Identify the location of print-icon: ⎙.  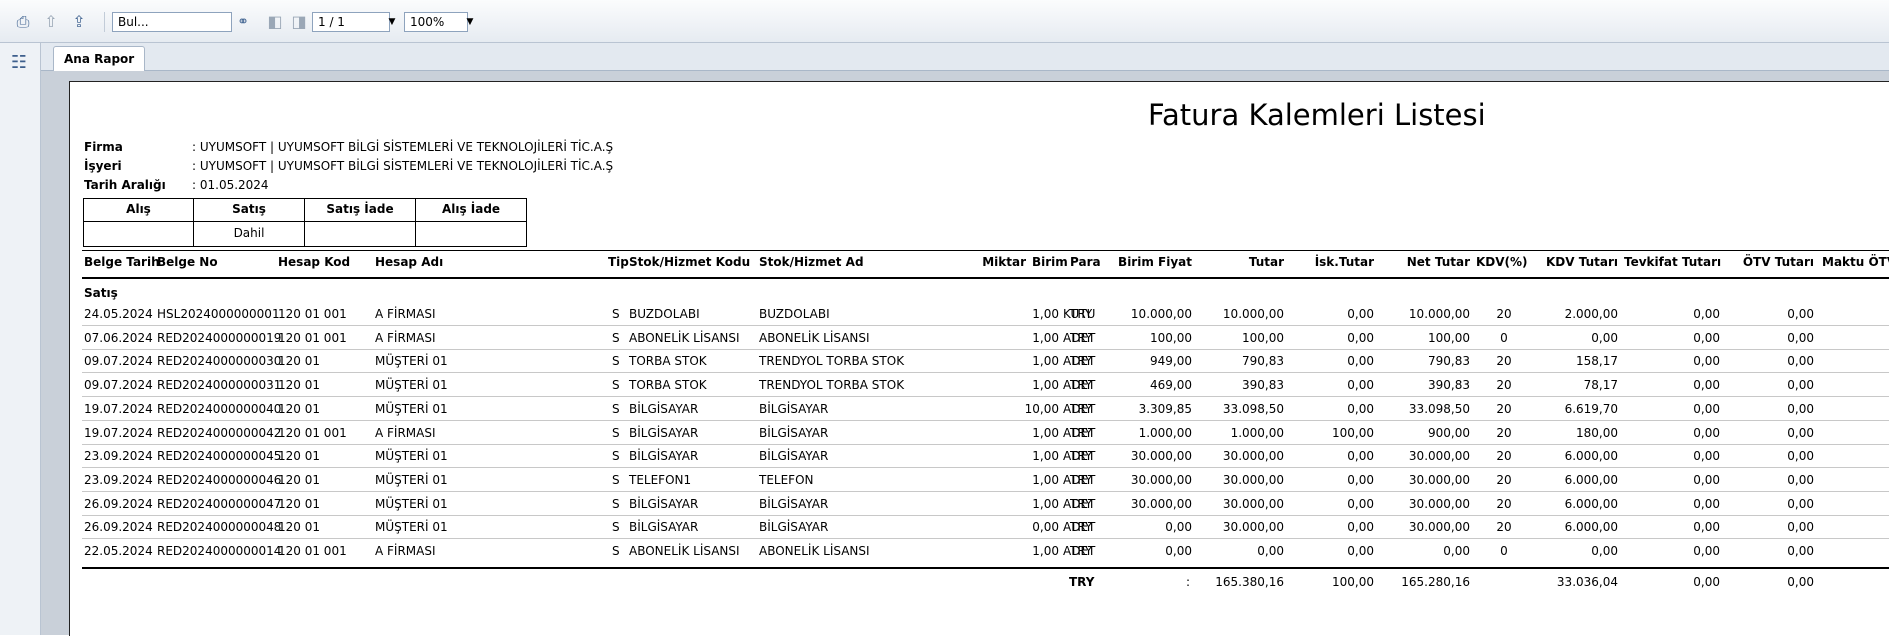
(23, 22).